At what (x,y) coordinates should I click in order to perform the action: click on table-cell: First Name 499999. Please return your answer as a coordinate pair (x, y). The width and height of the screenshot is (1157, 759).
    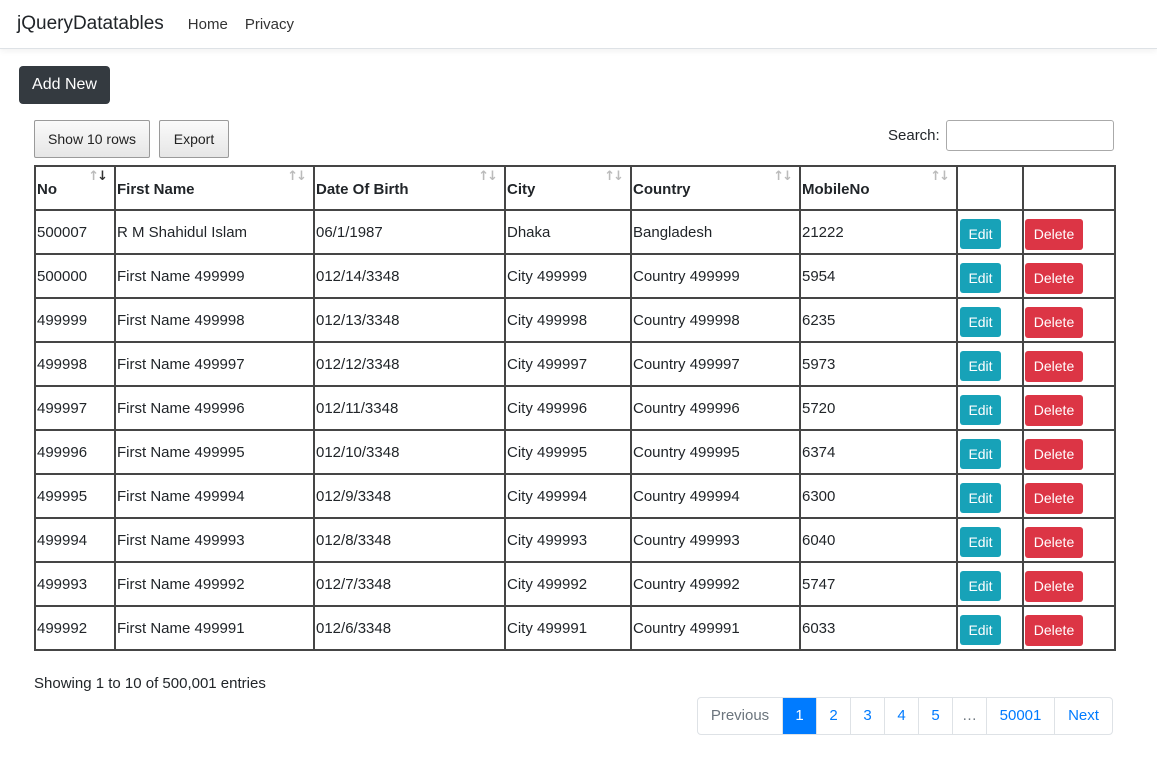
    Looking at the image, I should click on (214, 276).